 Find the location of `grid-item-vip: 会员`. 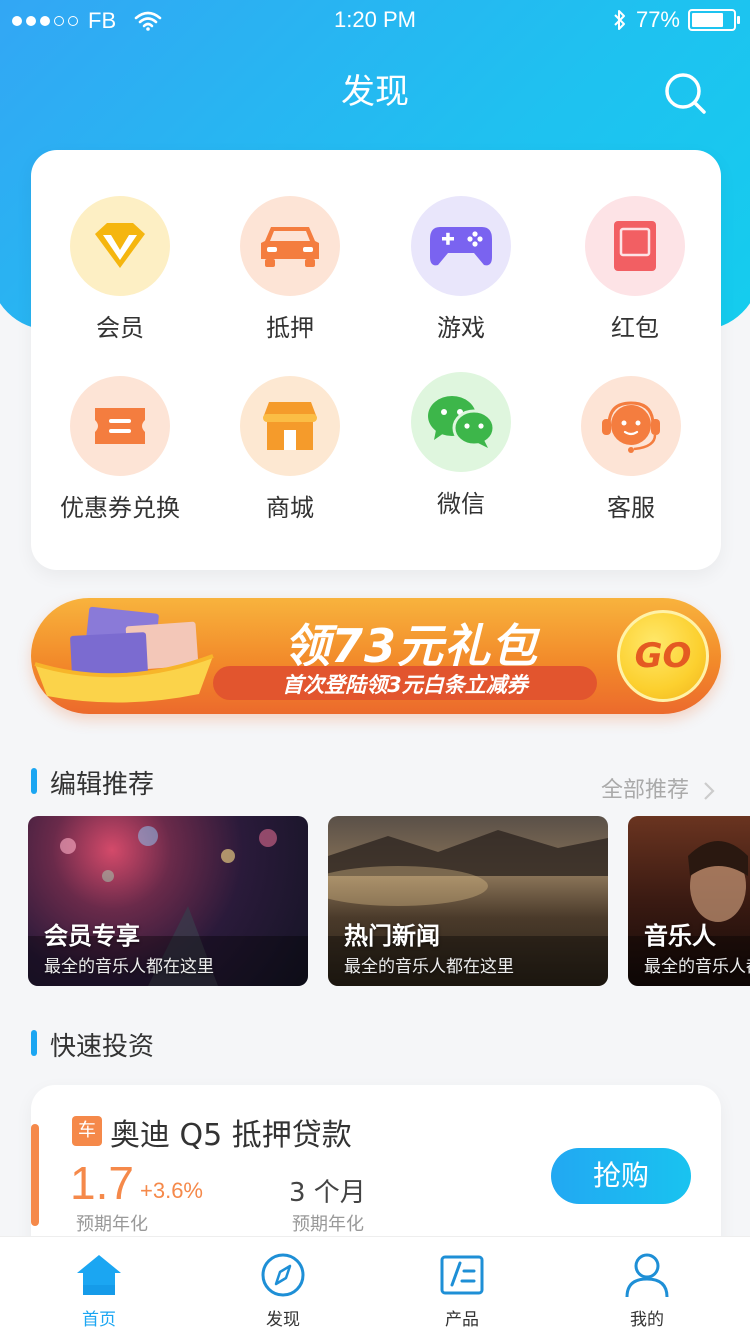

grid-item-vip: 会员 is located at coordinates (120, 269).